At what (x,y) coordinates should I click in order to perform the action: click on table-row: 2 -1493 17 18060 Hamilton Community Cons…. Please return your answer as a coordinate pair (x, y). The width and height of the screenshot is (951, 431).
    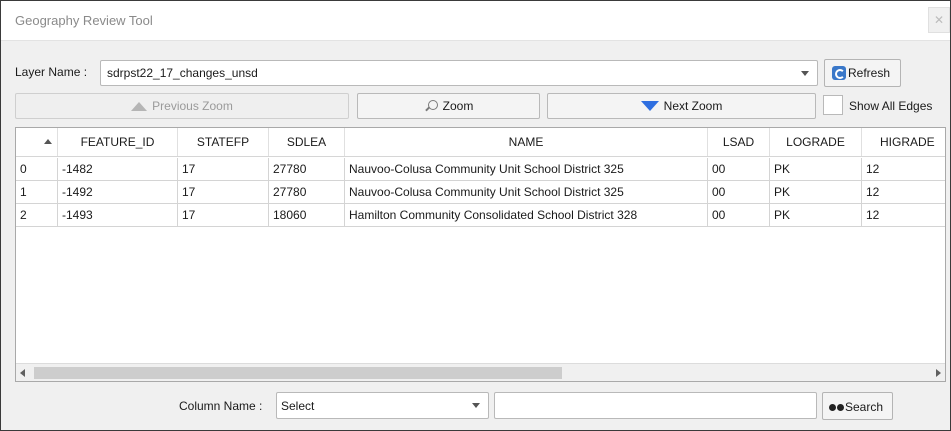
    Looking at the image, I should click on (480, 215).